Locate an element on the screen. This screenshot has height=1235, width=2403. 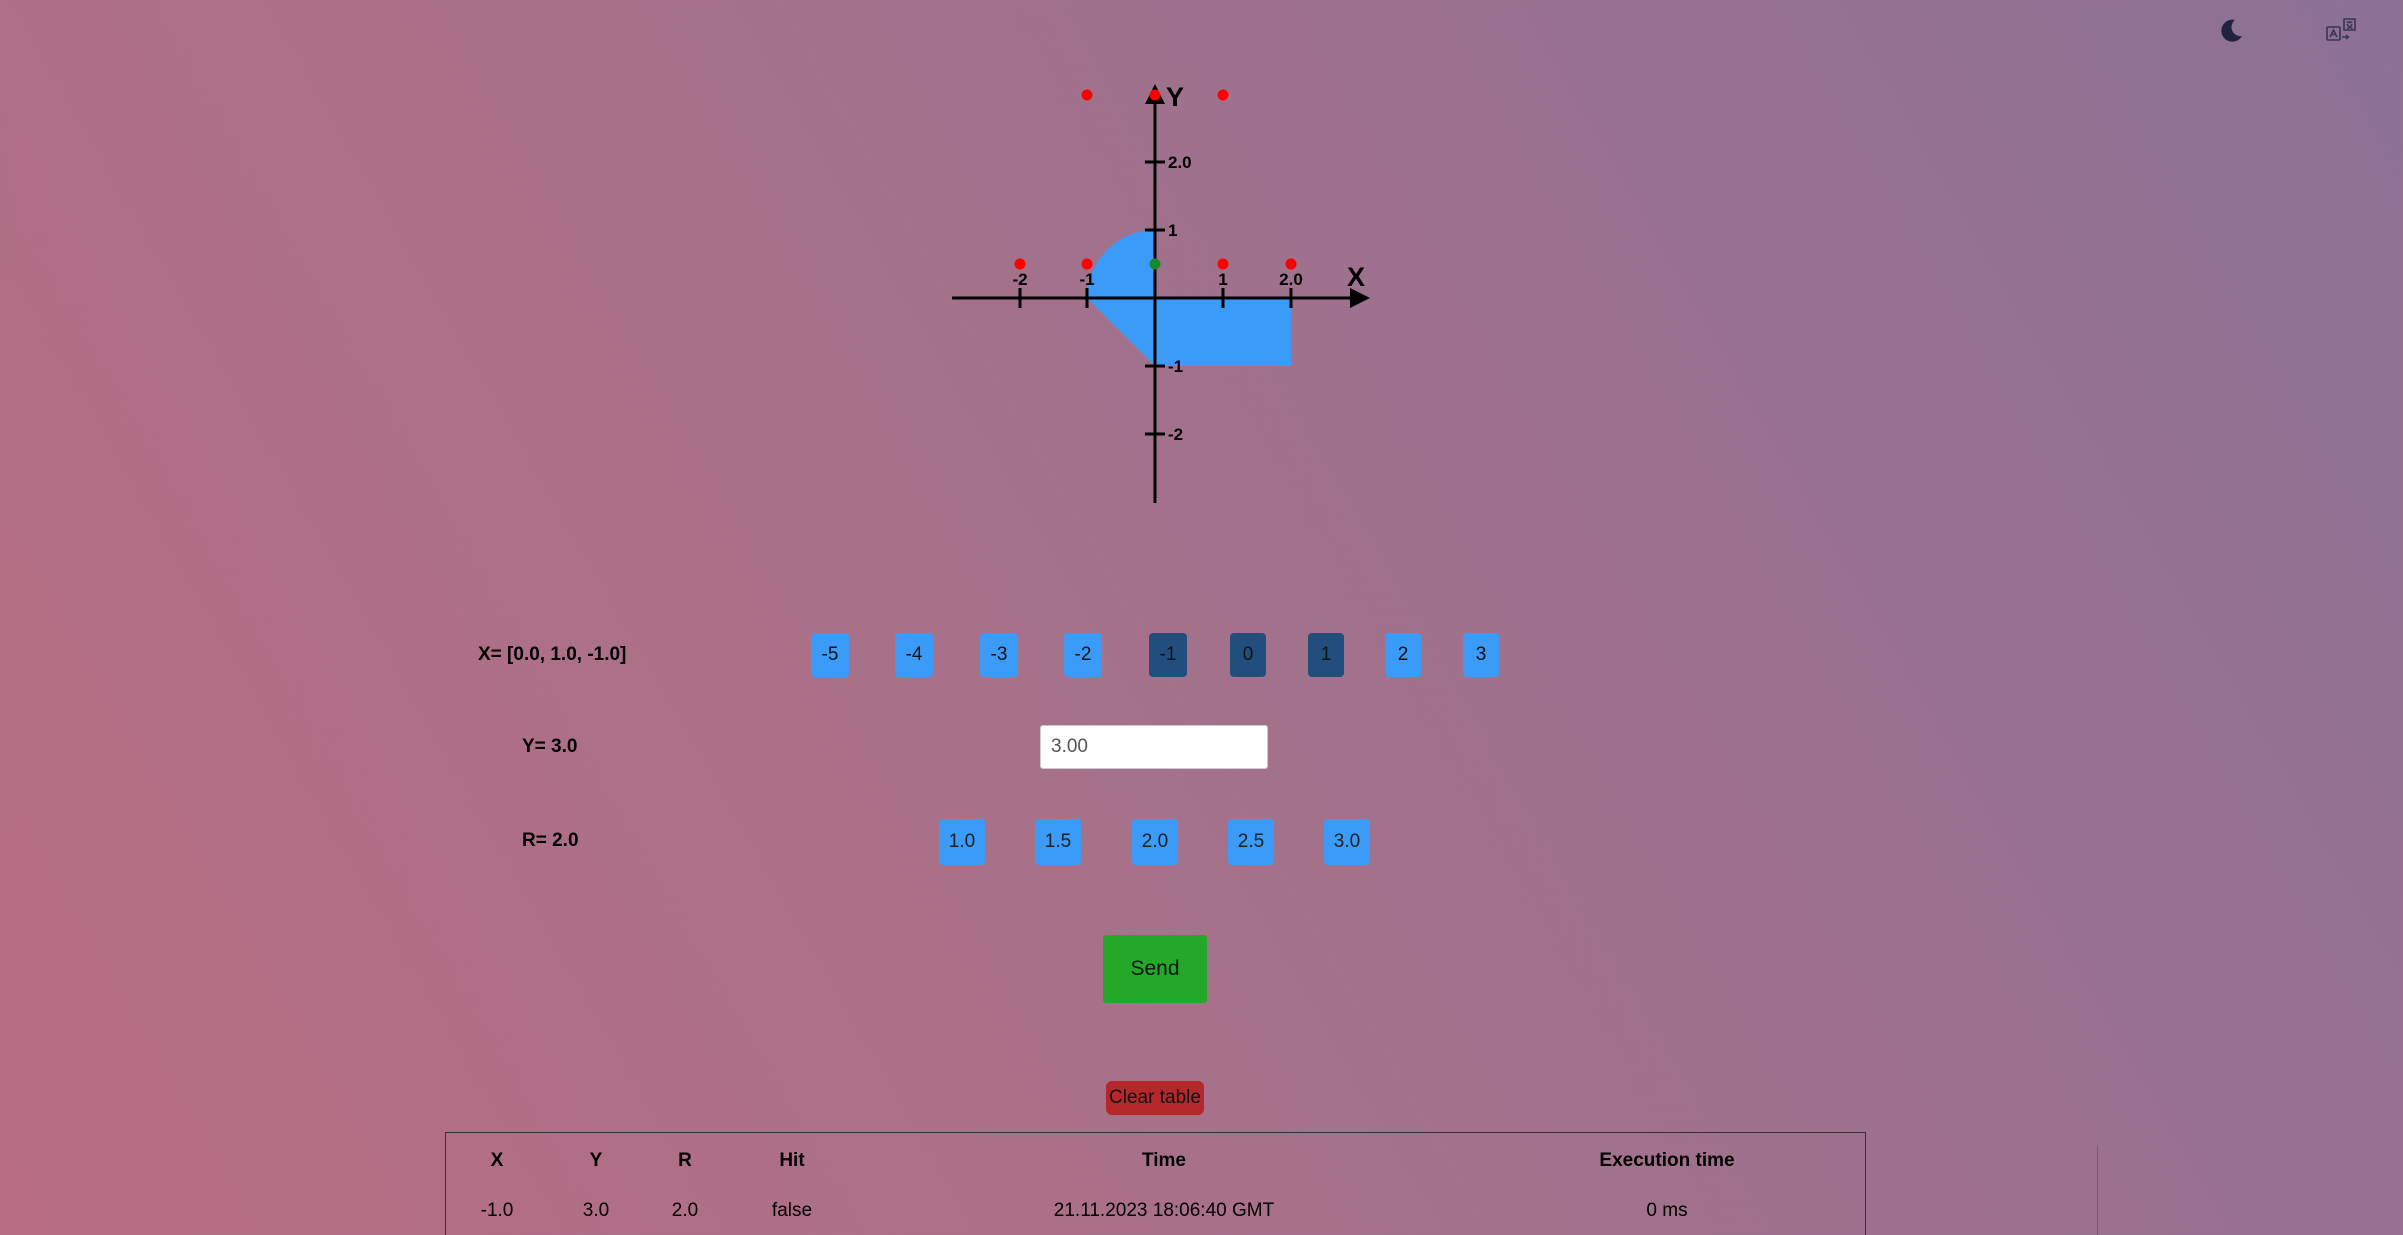
x-tick-label: 1 is located at coordinates (1222, 279).